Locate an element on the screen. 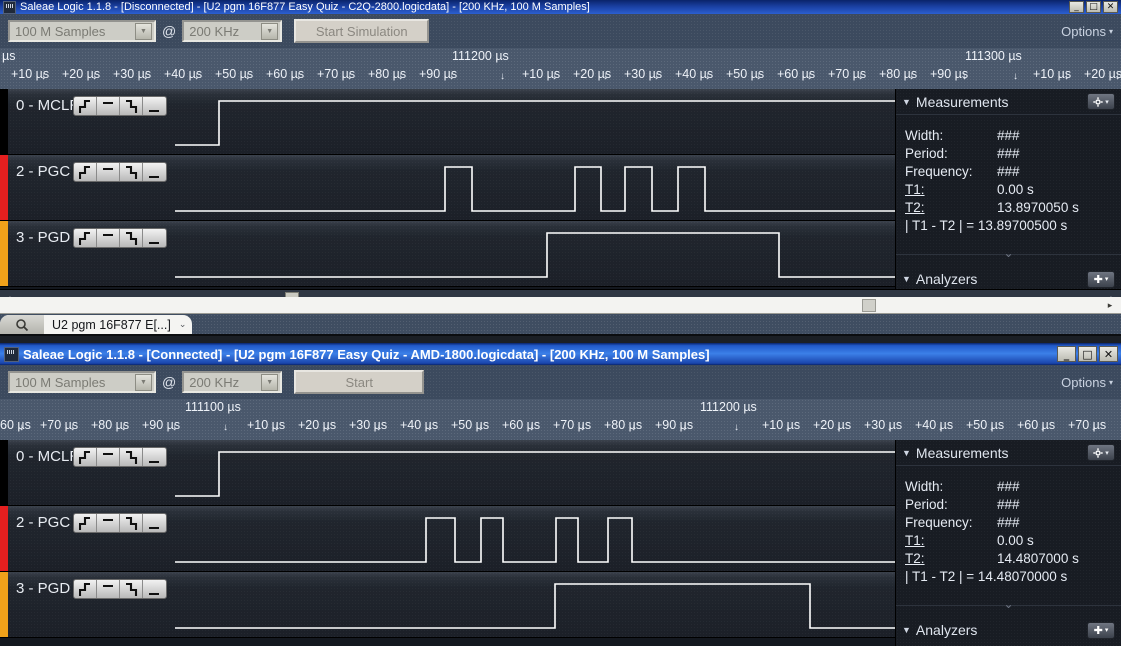 The height and width of the screenshot is (646, 1121). measurement-label: Frequency: is located at coordinates (939, 522).